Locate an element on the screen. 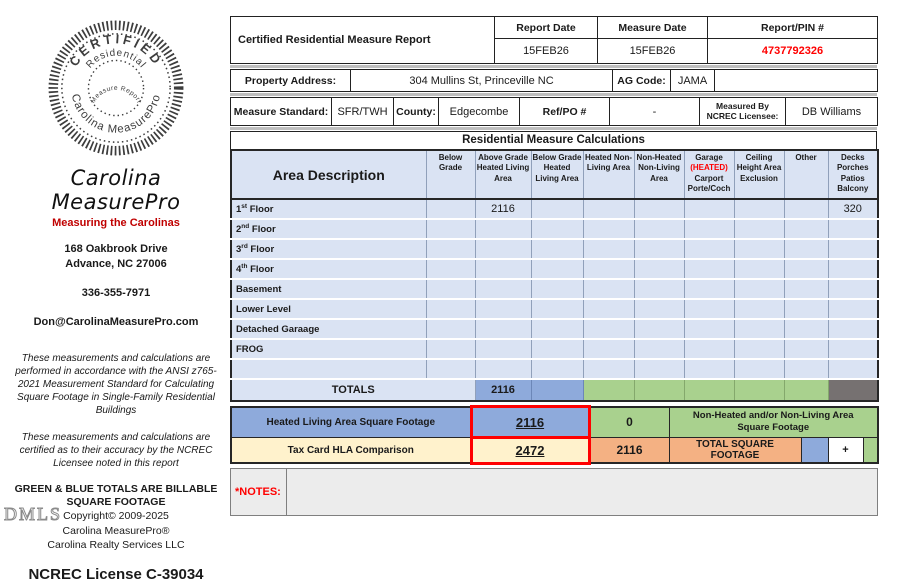 The image size is (900, 583). ag-code-value: JAMA is located at coordinates (692, 80).